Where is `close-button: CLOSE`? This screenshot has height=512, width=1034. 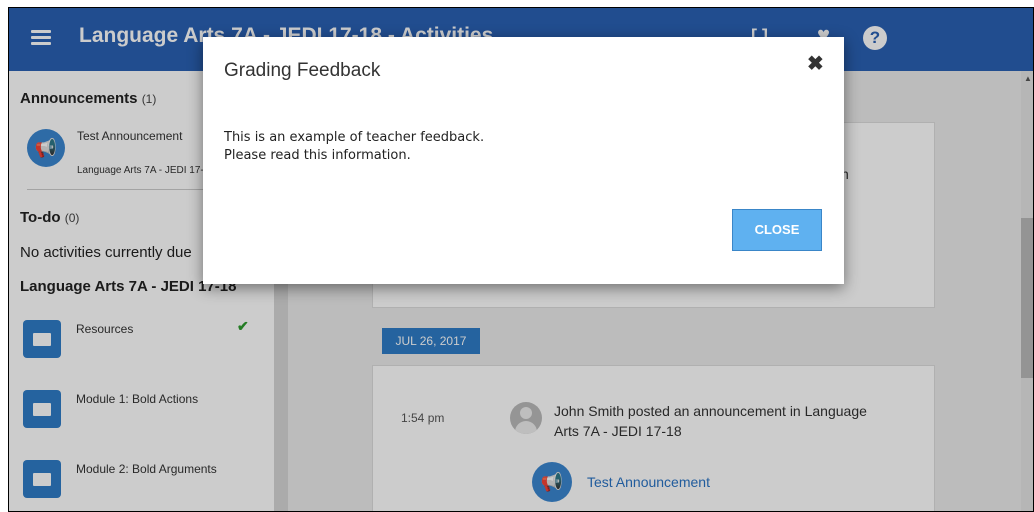 close-button: CLOSE is located at coordinates (777, 230).